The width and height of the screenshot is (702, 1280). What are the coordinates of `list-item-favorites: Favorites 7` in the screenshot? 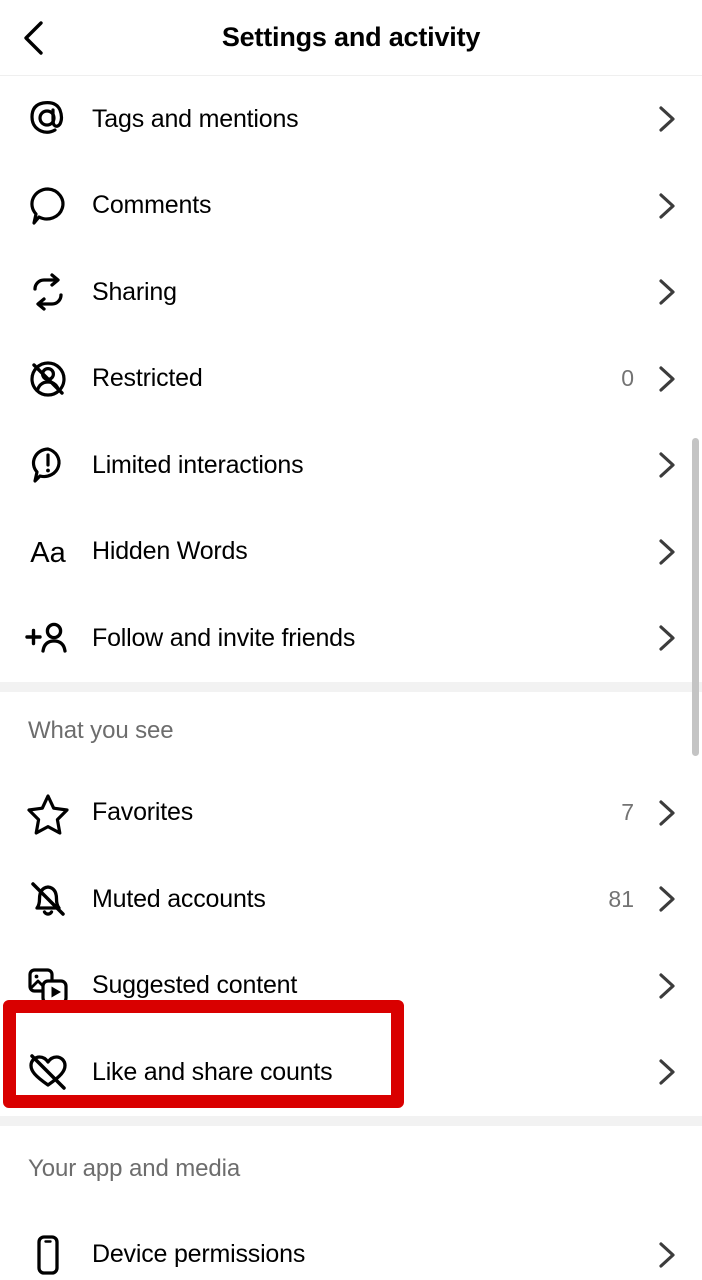 It's located at (351, 812).